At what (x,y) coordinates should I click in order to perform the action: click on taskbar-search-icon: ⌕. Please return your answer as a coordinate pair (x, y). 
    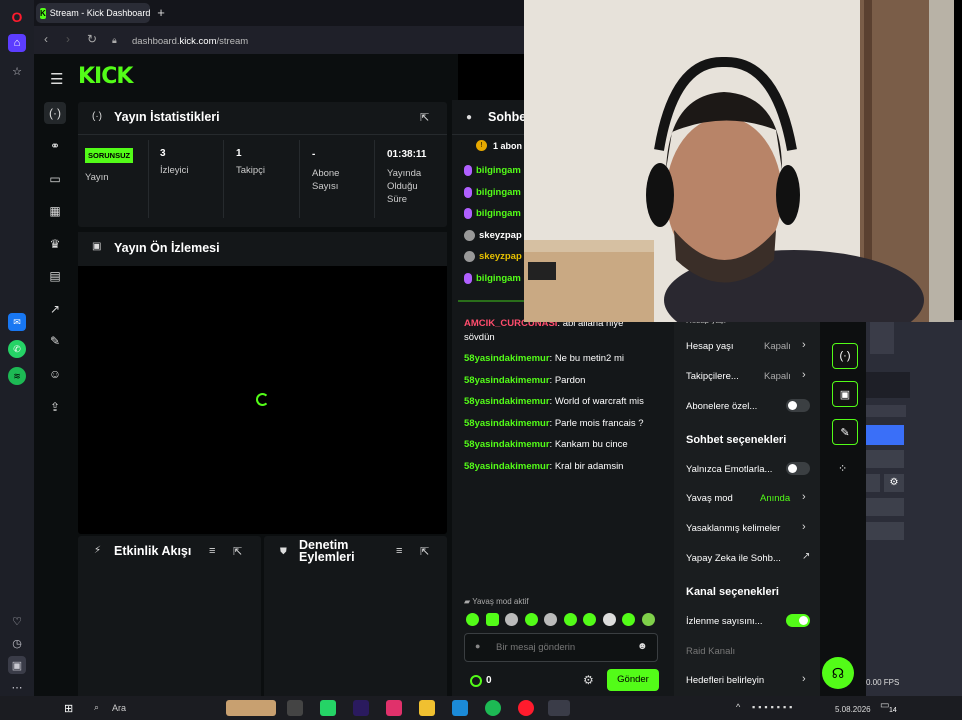
    Looking at the image, I should click on (96, 707).